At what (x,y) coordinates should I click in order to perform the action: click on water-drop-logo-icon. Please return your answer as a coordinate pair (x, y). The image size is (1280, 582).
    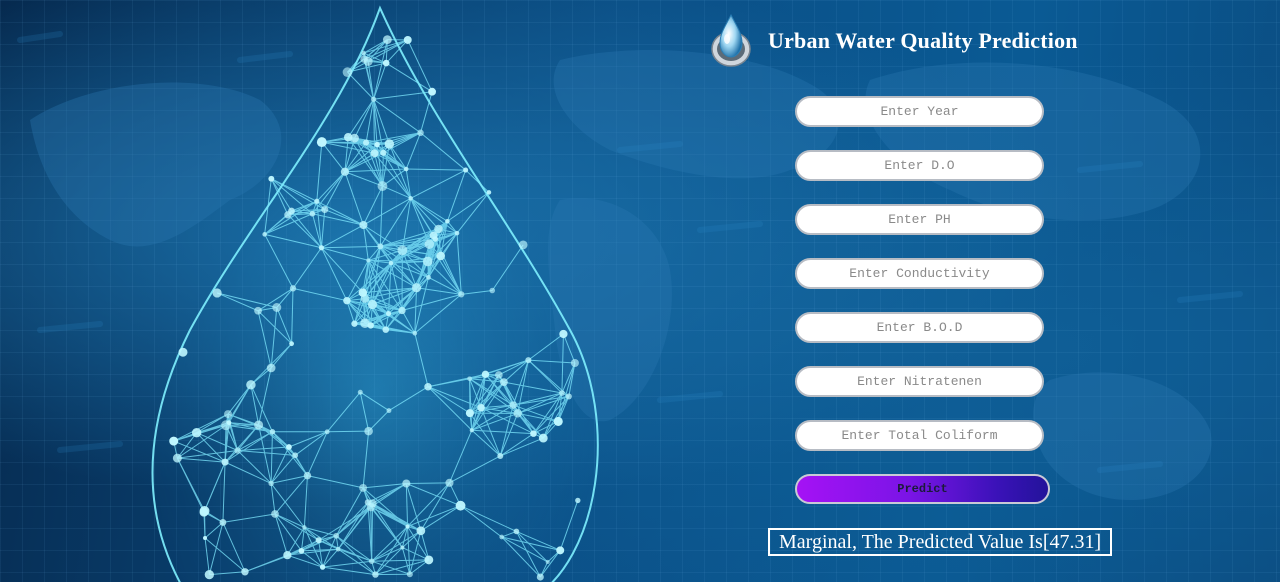
    Looking at the image, I should click on (731, 40).